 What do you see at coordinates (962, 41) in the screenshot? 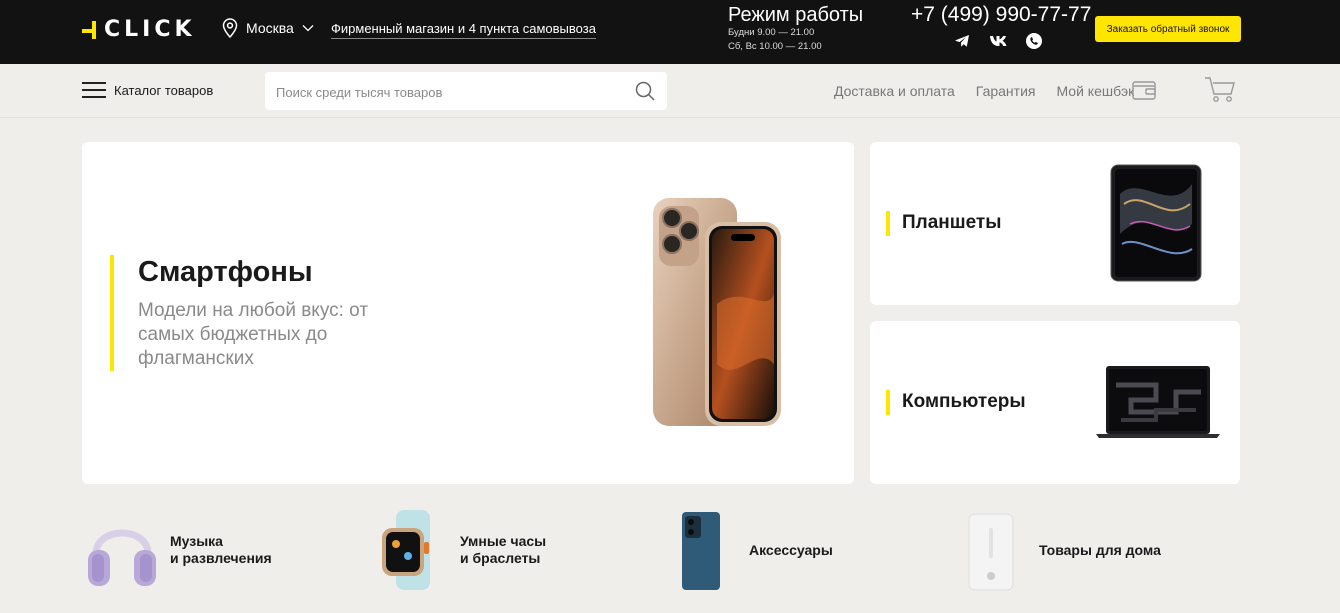
I see `telegram-icon` at bounding box center [962, 41].